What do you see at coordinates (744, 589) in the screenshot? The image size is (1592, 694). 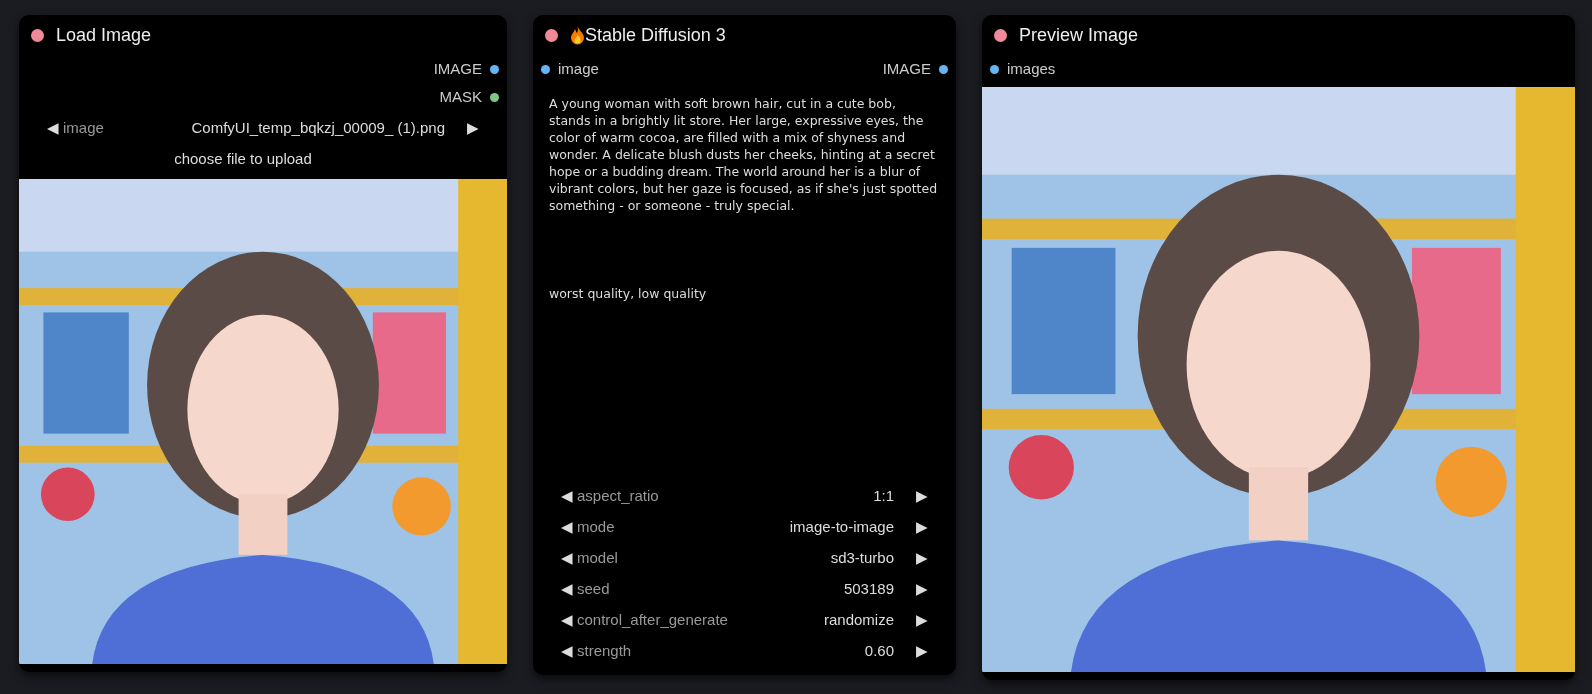 I see `combo-widget: ◀ seed 503189 ▶` at bounding box center [744, 589].